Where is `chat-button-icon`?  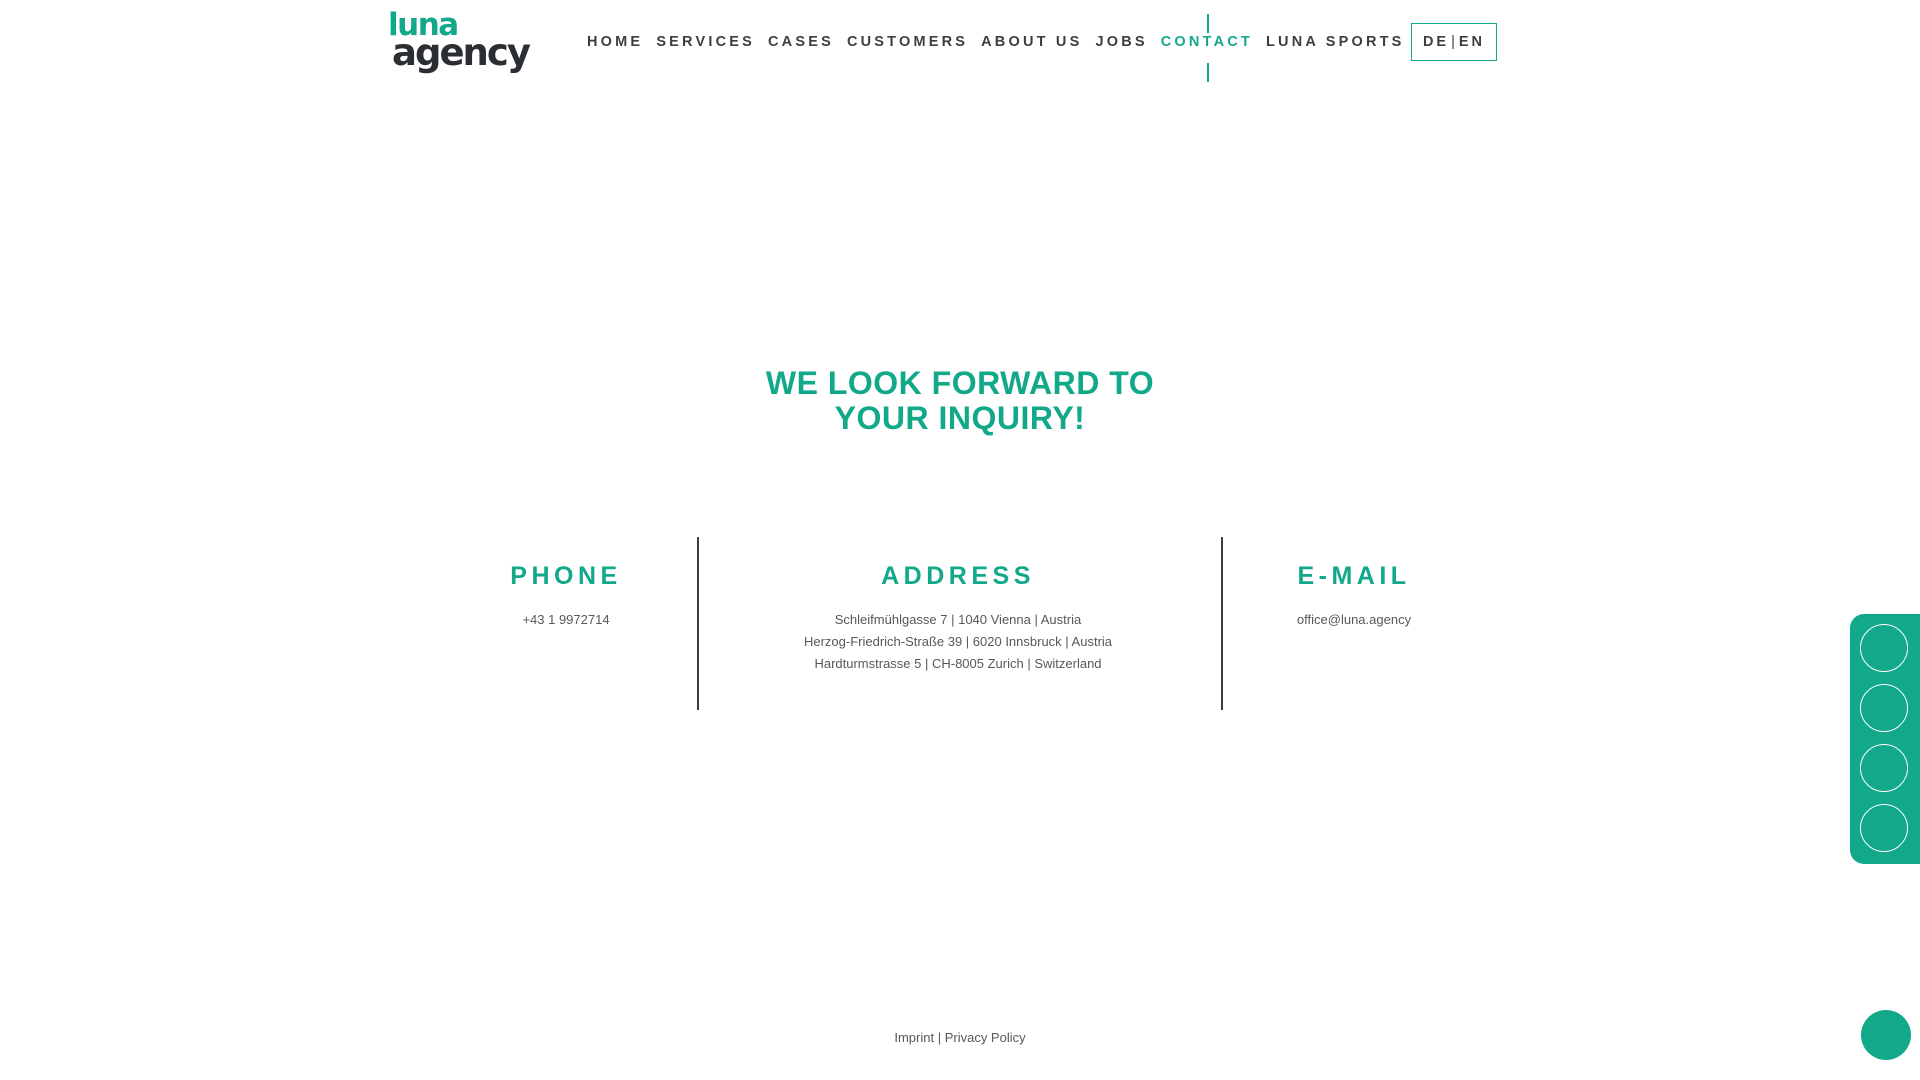
chat-button-icon is located at coordinates (1886, 1035).